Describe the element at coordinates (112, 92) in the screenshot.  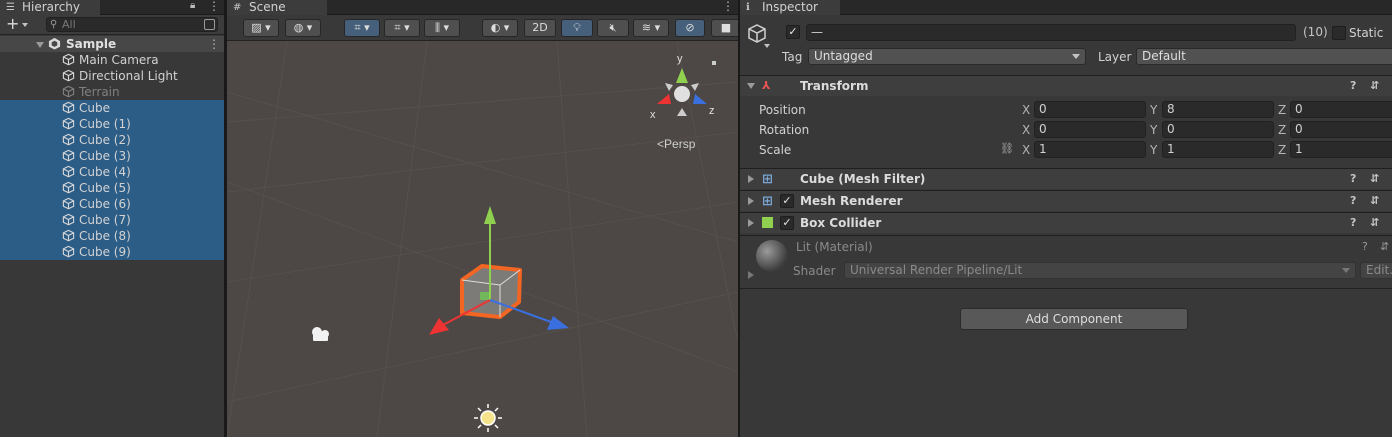
I see `hierarchy-item: Terrain` at that location.